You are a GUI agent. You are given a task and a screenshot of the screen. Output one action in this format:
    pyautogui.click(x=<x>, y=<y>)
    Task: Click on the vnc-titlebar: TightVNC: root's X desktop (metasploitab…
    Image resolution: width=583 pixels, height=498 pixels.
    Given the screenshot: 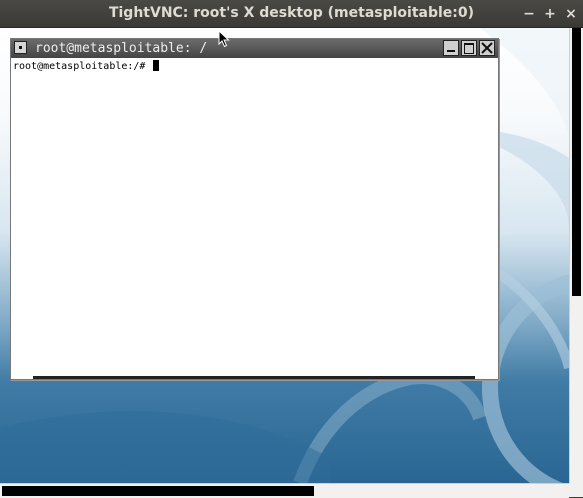 What is the action you would take?
    pyautogui.click(x=291, y=14)
    